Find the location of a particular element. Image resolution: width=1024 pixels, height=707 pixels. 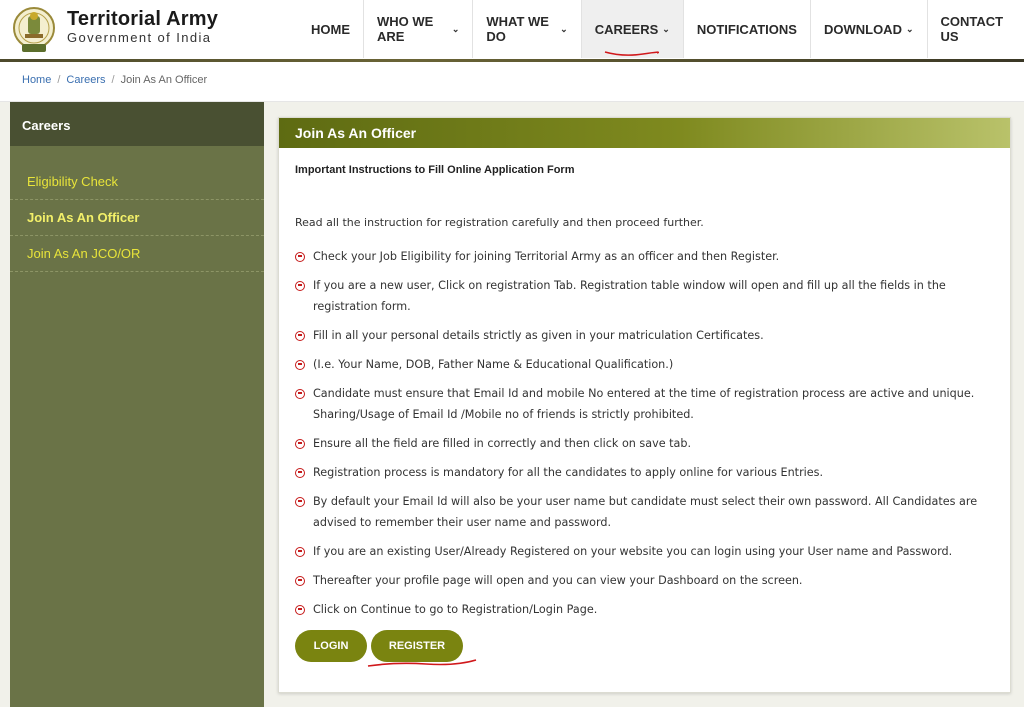

breadcrumb-careers: Careers is located at coordinates (85, 80).